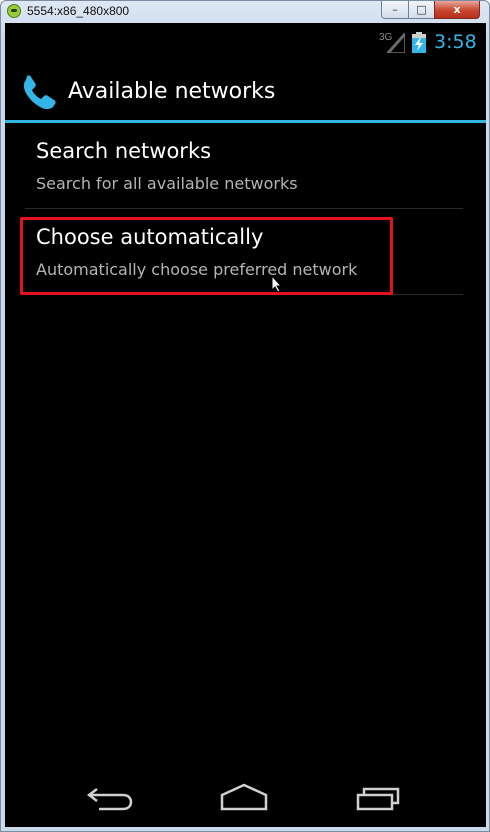 This screenshot has height=832, width=490. I want to click on maximize-icon: □, so click(421, 9).